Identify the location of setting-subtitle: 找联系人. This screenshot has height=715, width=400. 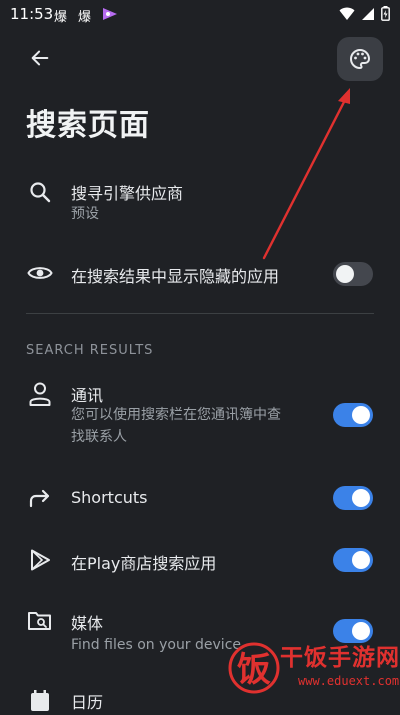
(99, 437).